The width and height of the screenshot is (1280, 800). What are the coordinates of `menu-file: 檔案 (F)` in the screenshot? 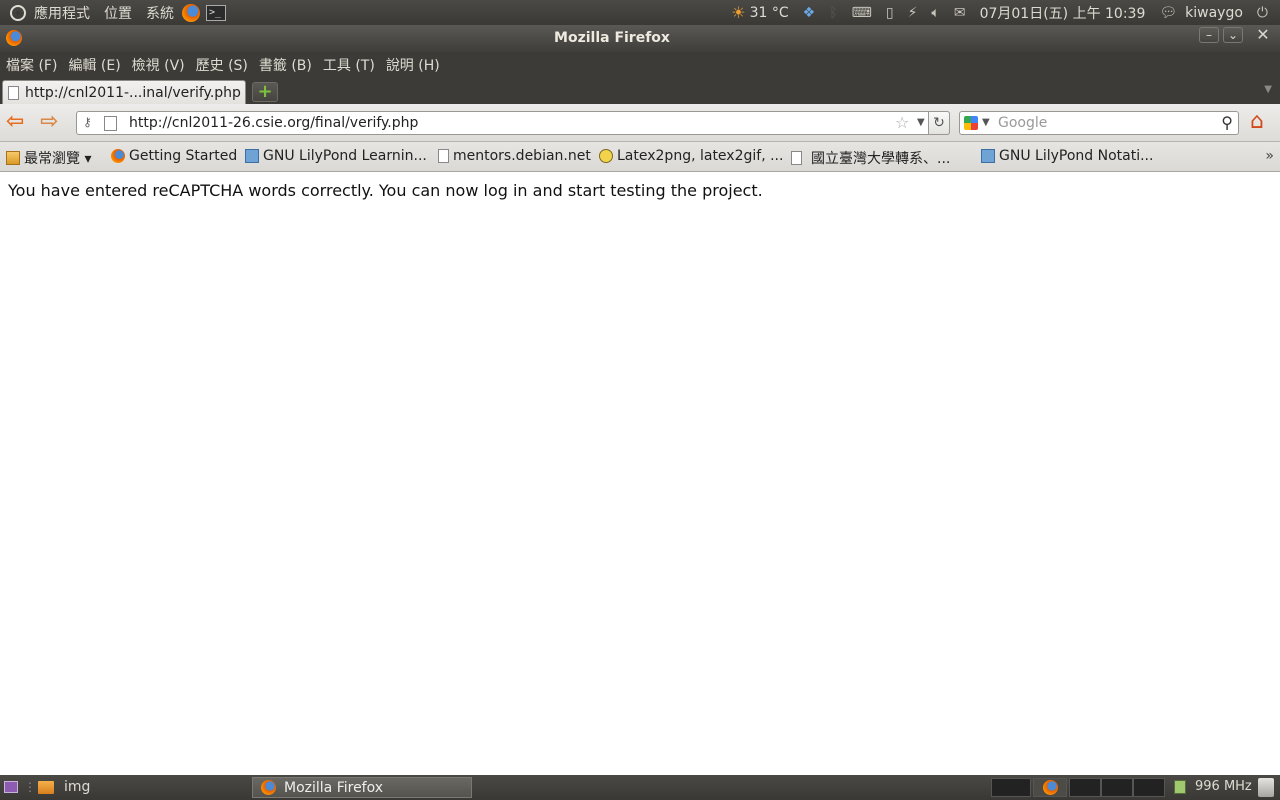 It's located at (31, 65).